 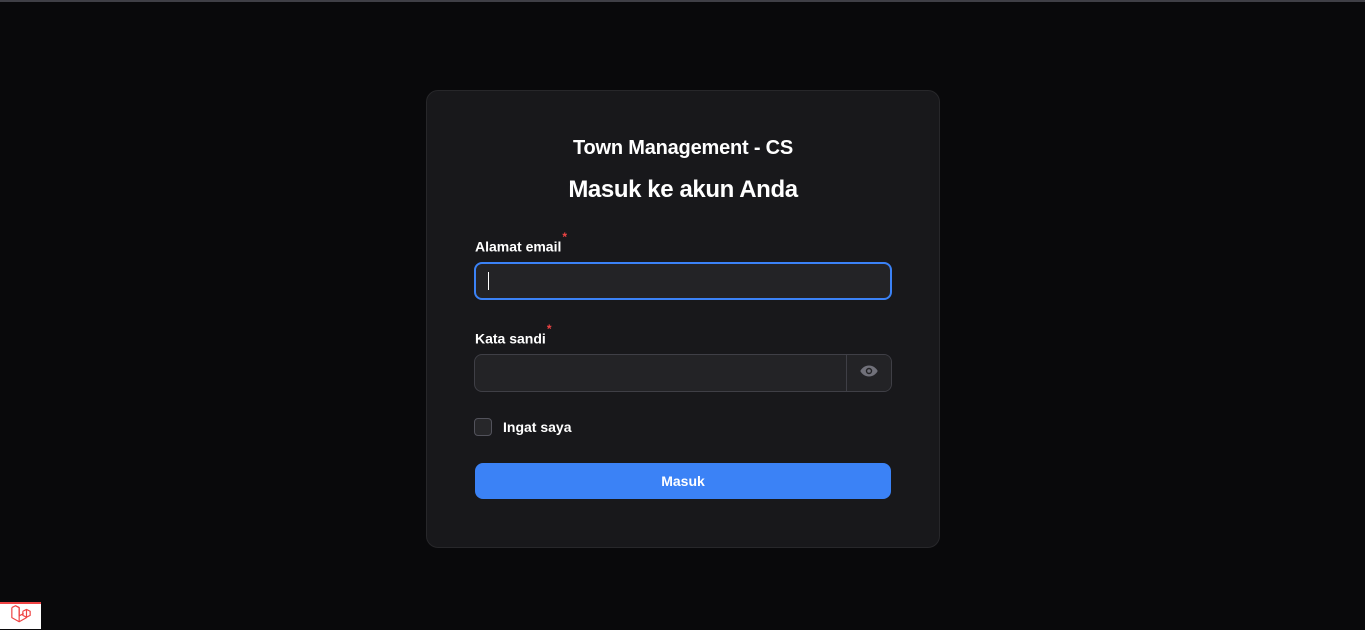 I want to click on text-caret, so click(x=488, y=281).